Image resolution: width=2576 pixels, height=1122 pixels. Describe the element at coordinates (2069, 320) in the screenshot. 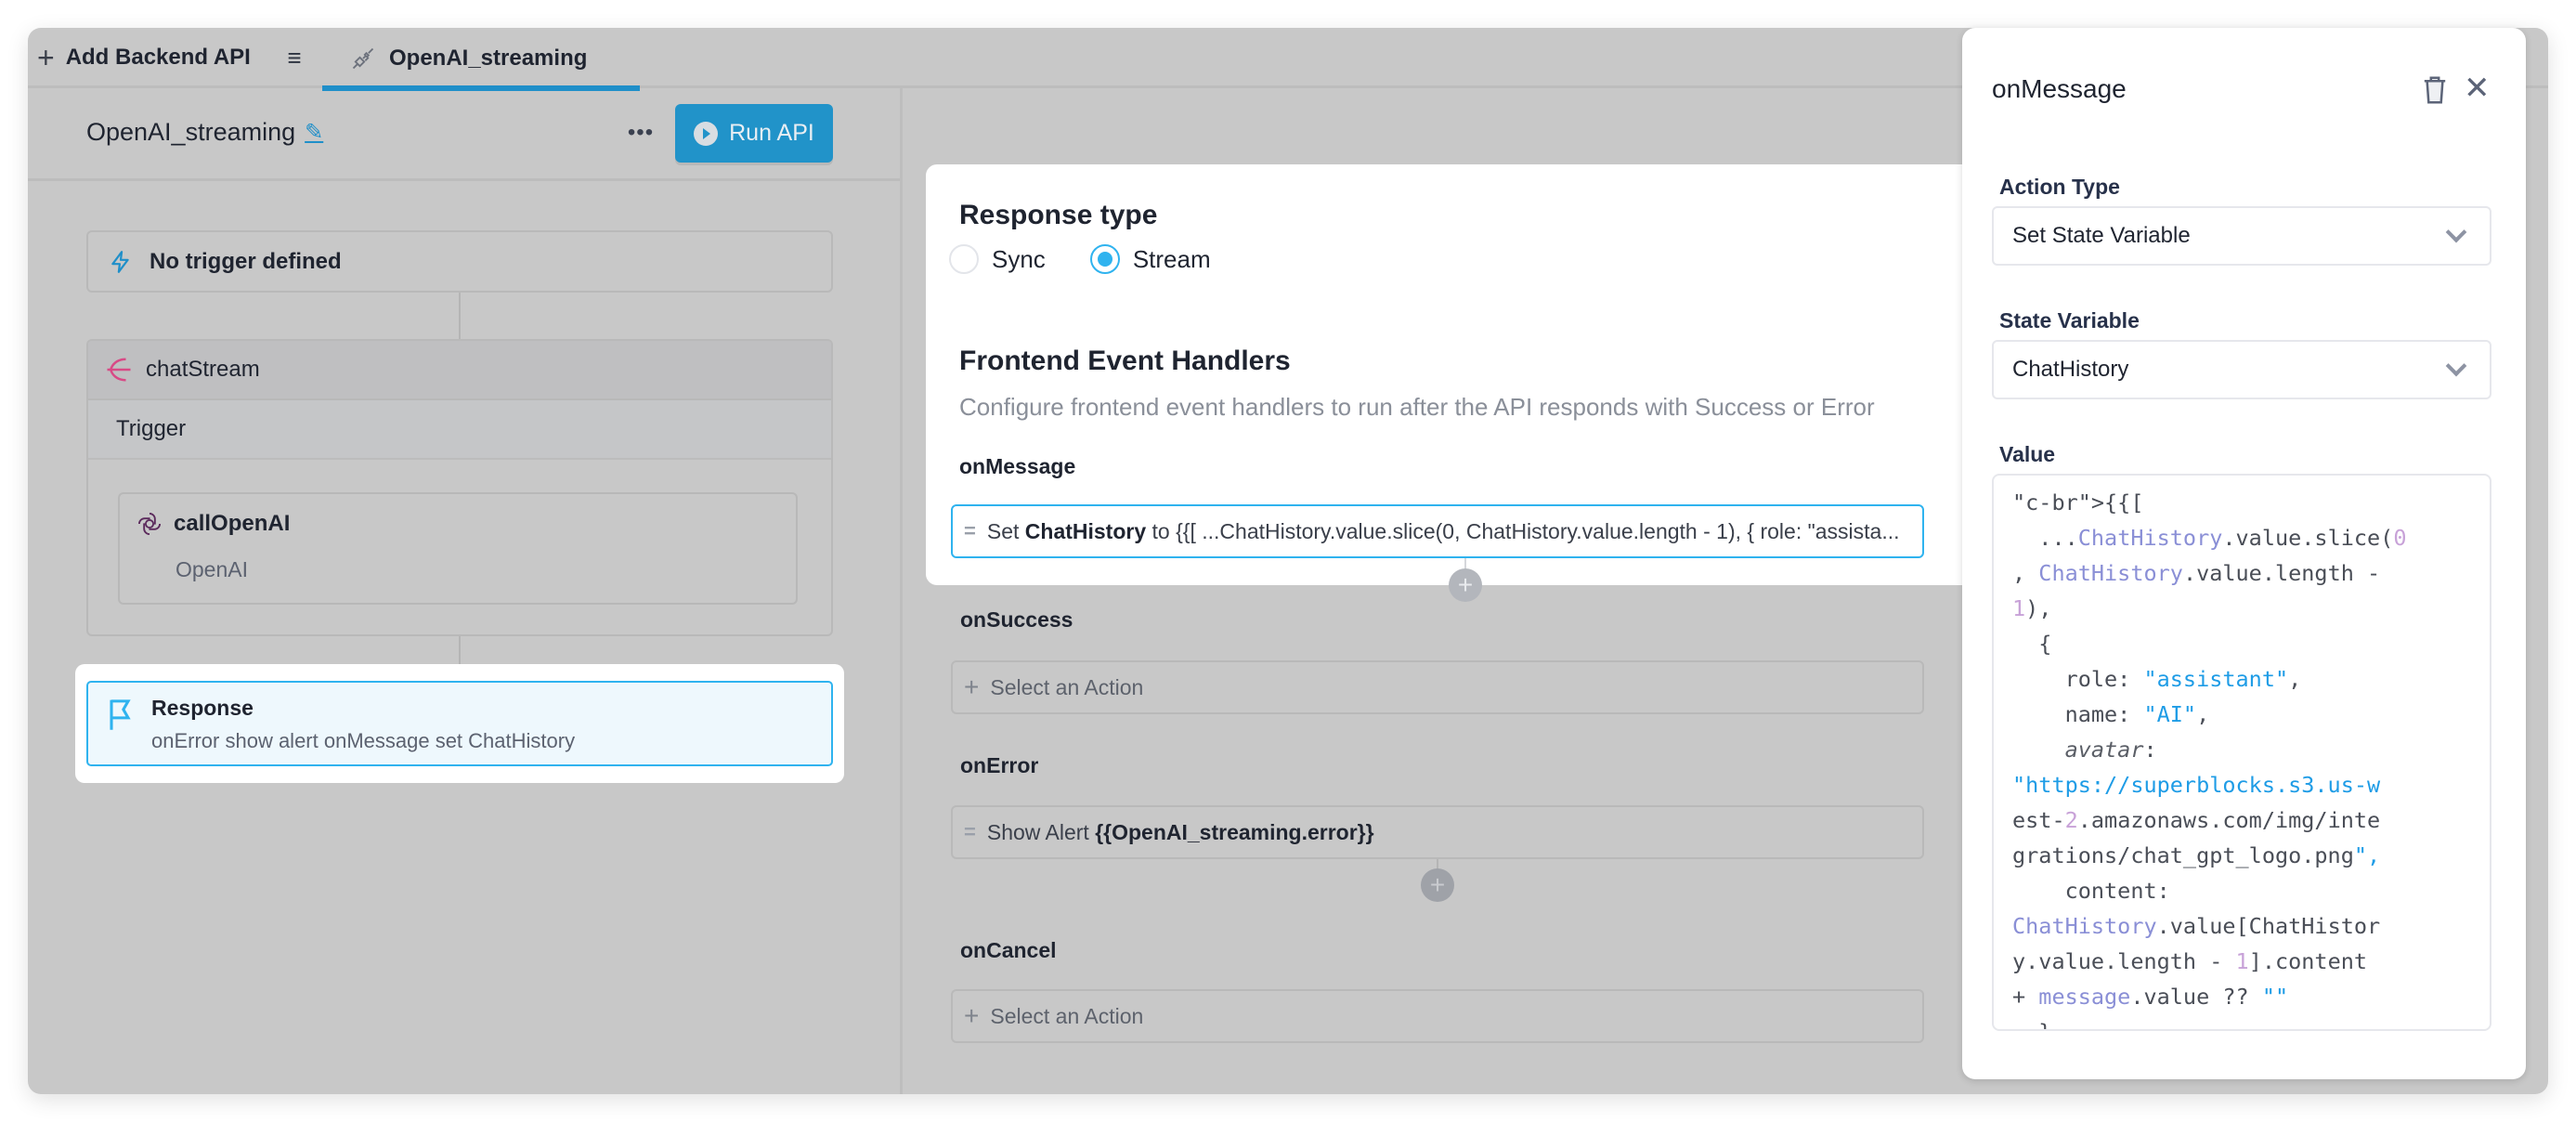

I see `state-variable-label: State Variable` at that location.